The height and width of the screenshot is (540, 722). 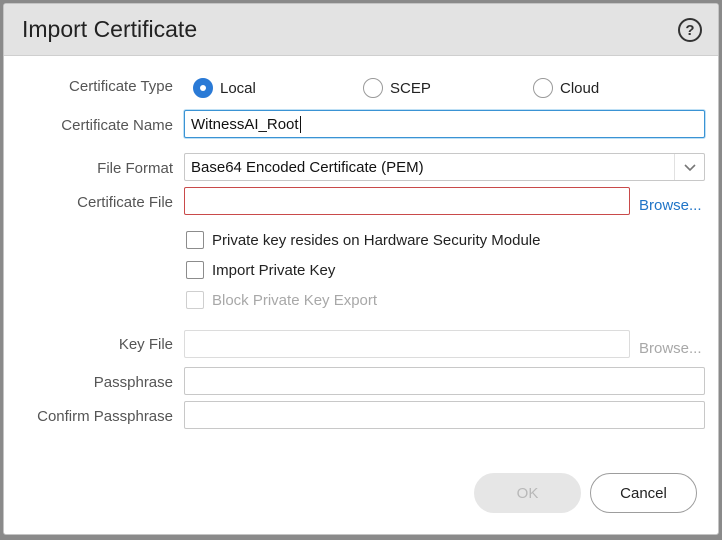 What do you see at coordinates (105, 416) in the screenshot?
I see `confirm-passphrase-label: Confirm Passphrase` at bounding box center [105, 416].